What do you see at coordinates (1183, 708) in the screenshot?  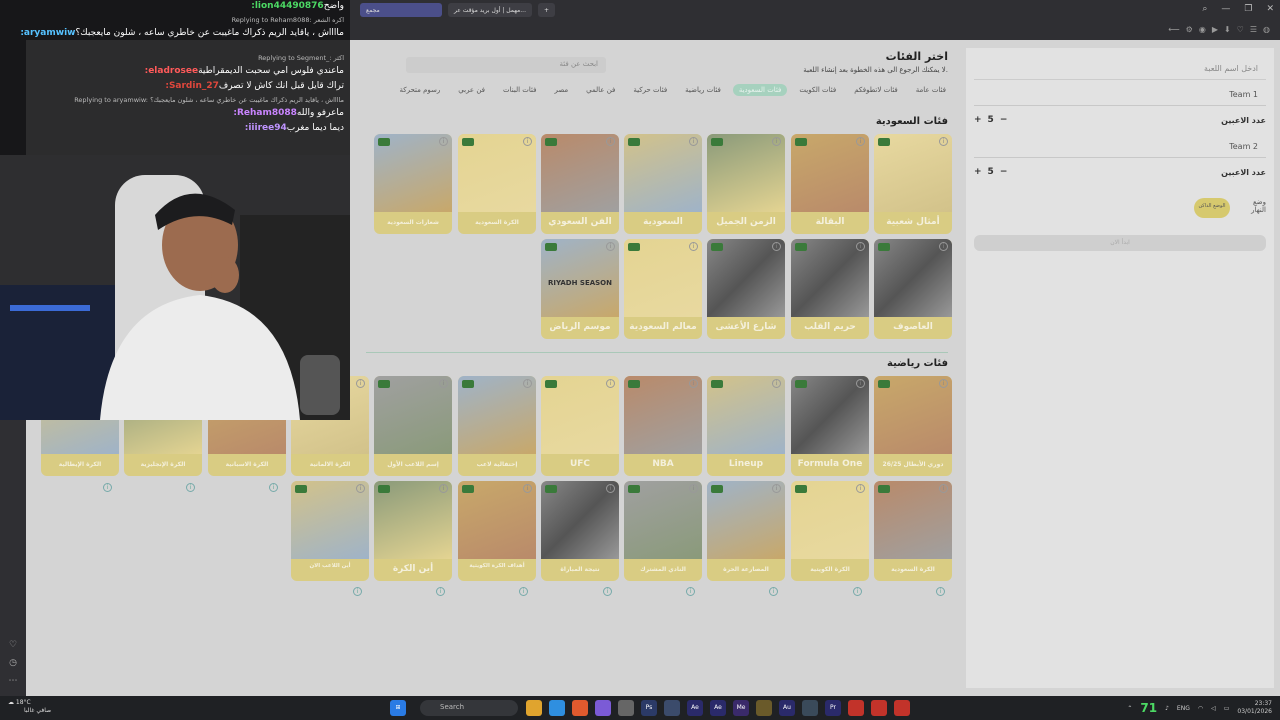 I see `language-indicator: ENG` at bounding box center [1183, 708].